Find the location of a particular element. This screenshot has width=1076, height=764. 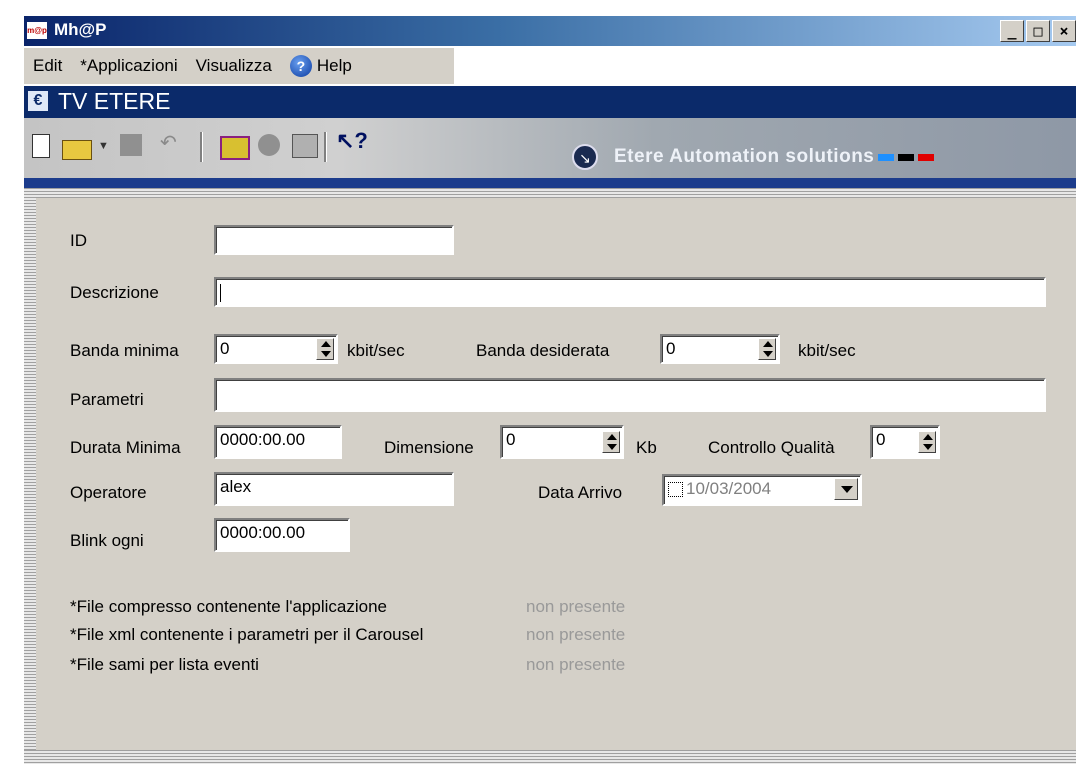

menu-applicazioni: *Applicazioni is located at coordinates (128, 66).